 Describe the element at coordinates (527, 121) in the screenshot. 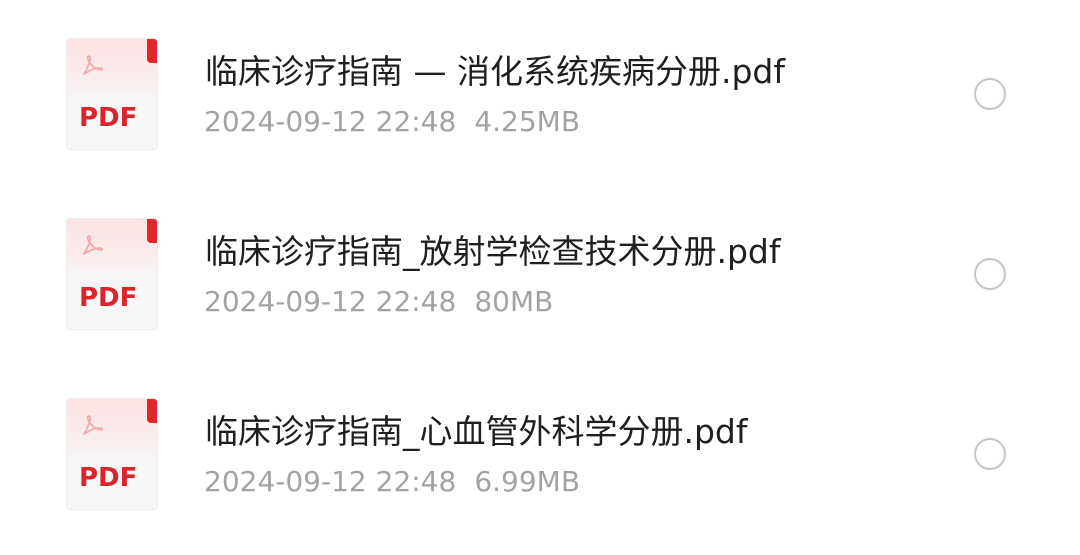

I see `file-size: 4.25MB` at that location.